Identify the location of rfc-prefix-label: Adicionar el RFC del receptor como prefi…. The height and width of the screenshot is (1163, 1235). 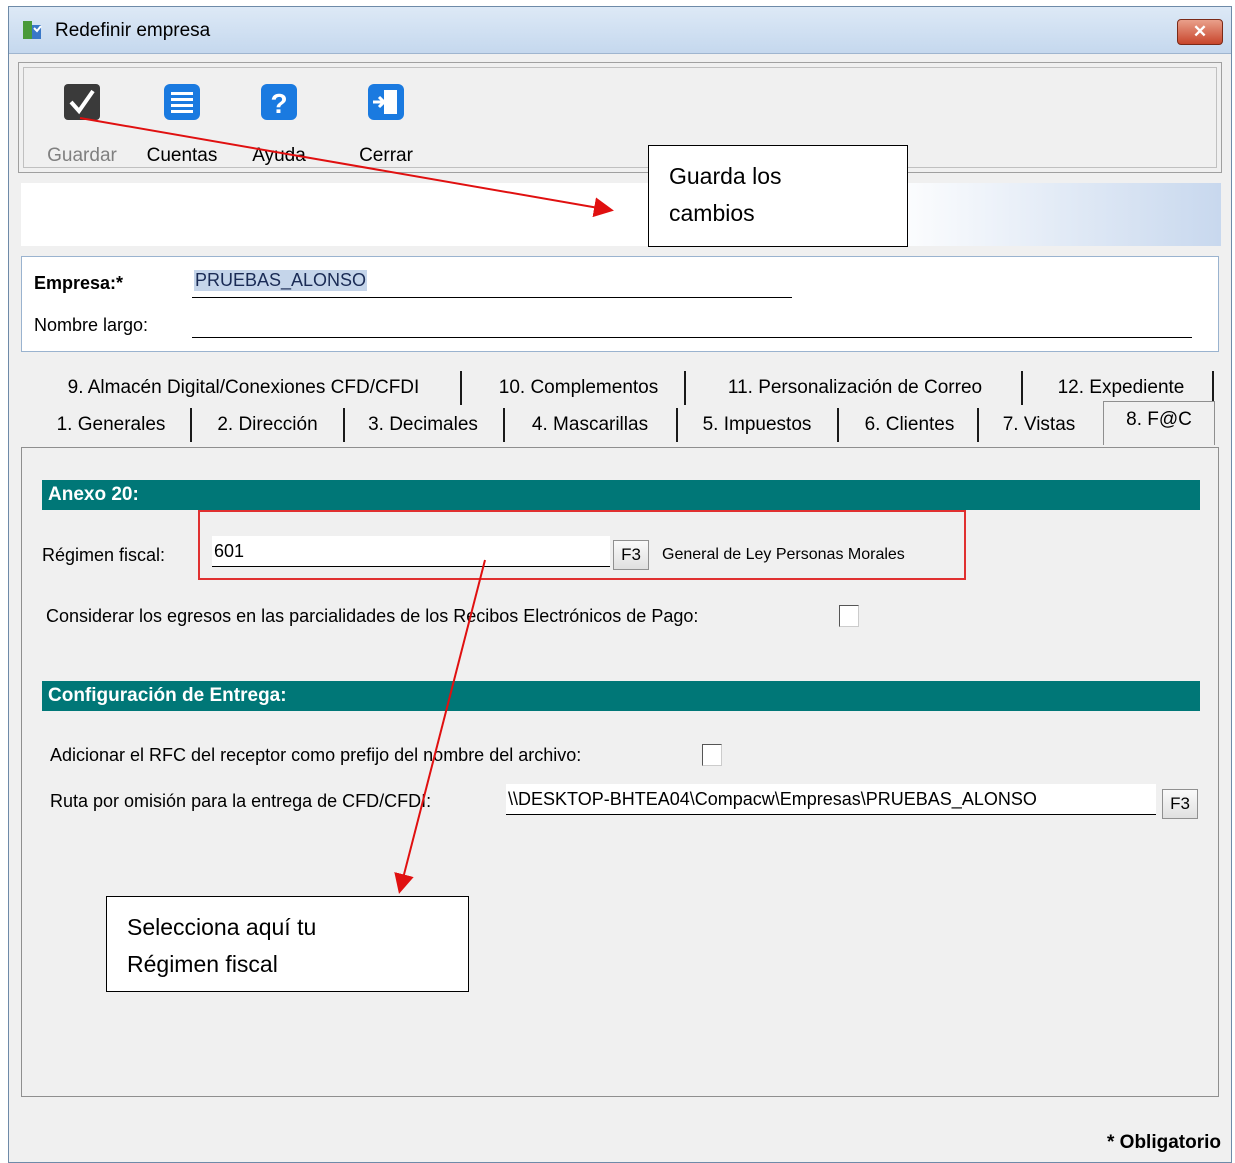
(316, 755).